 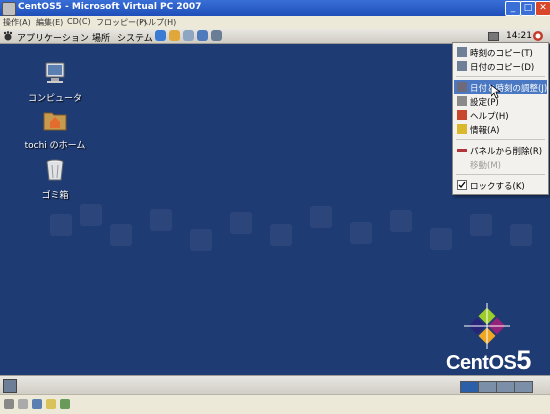 I want to click on hard-disk-icon, so click(x=9, y=404).